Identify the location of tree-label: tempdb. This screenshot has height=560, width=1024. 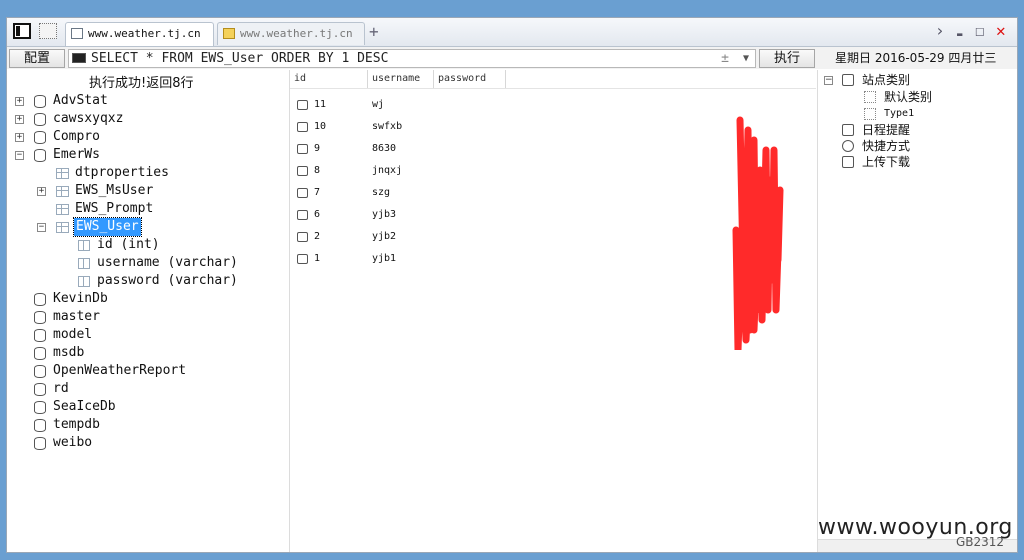
(76, 424).